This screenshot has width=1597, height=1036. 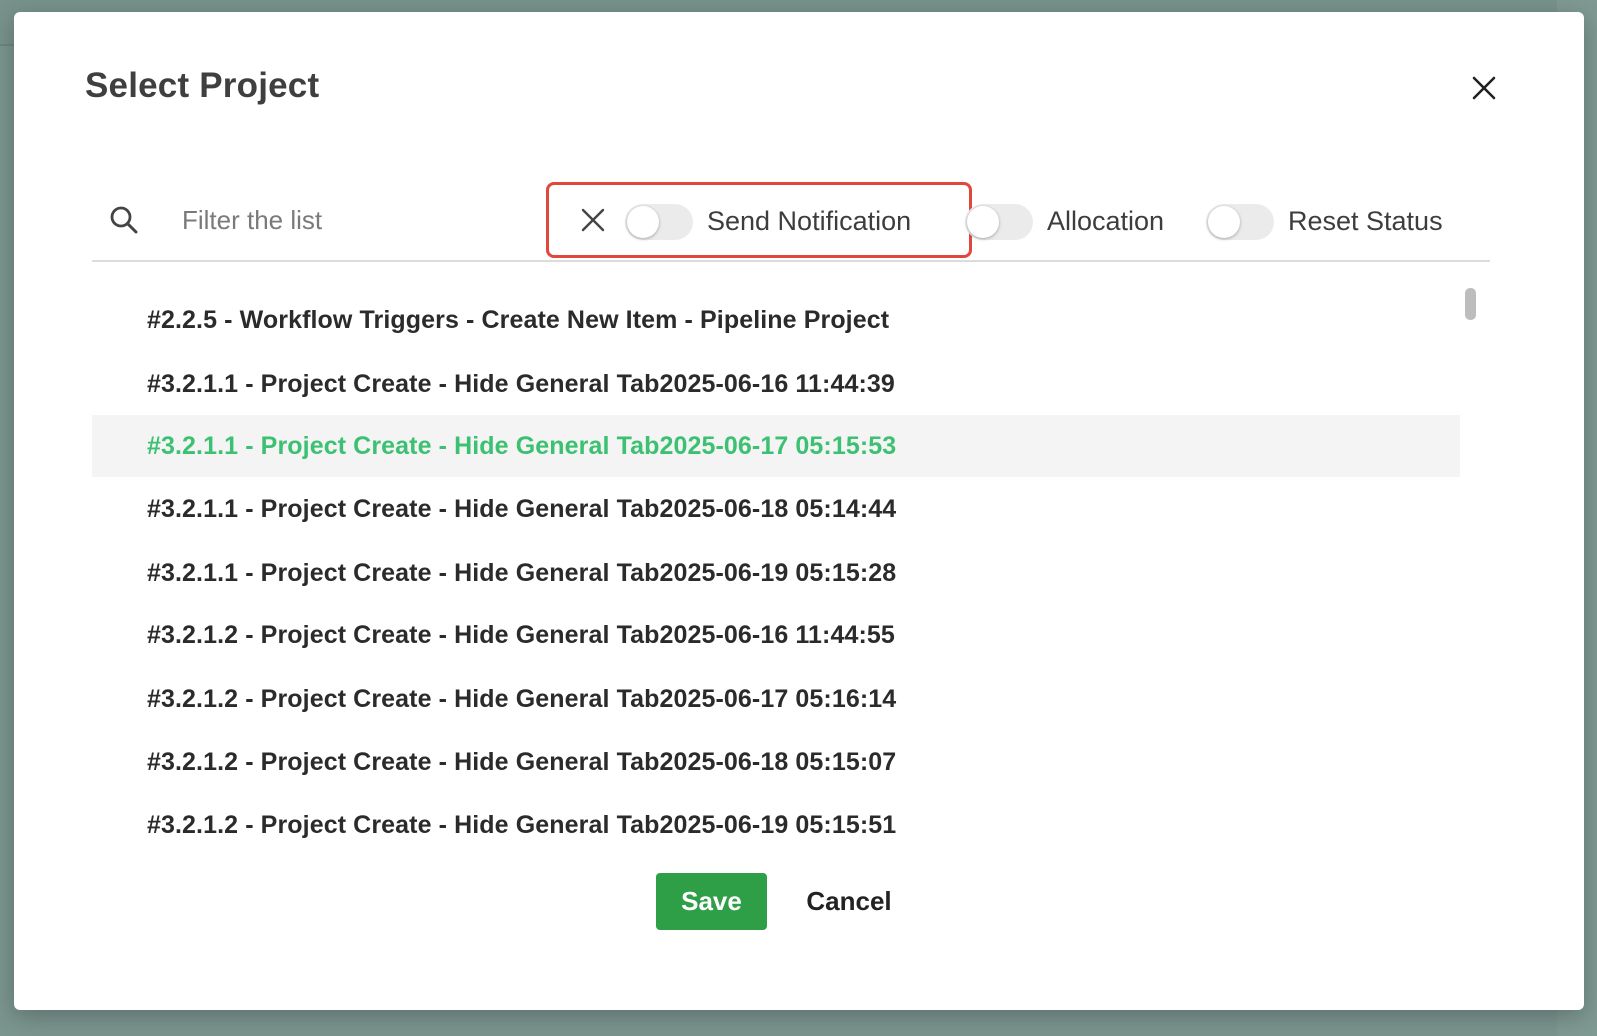 What do you see at coordinates (202, 85) in the screenshot?
I see `modal-title: Select Project` at bounding box center [202, 85].